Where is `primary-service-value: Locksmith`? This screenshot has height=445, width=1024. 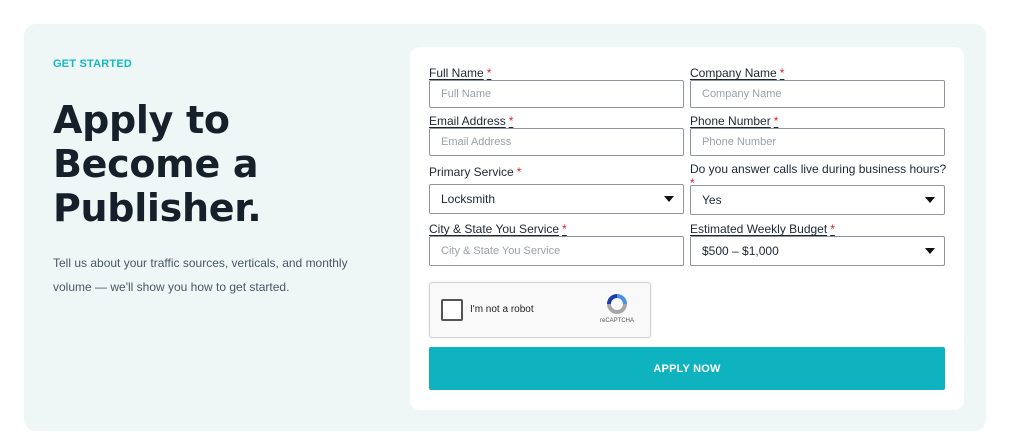
primary-service-value: Locksmith is located at coordinates (468, 199).